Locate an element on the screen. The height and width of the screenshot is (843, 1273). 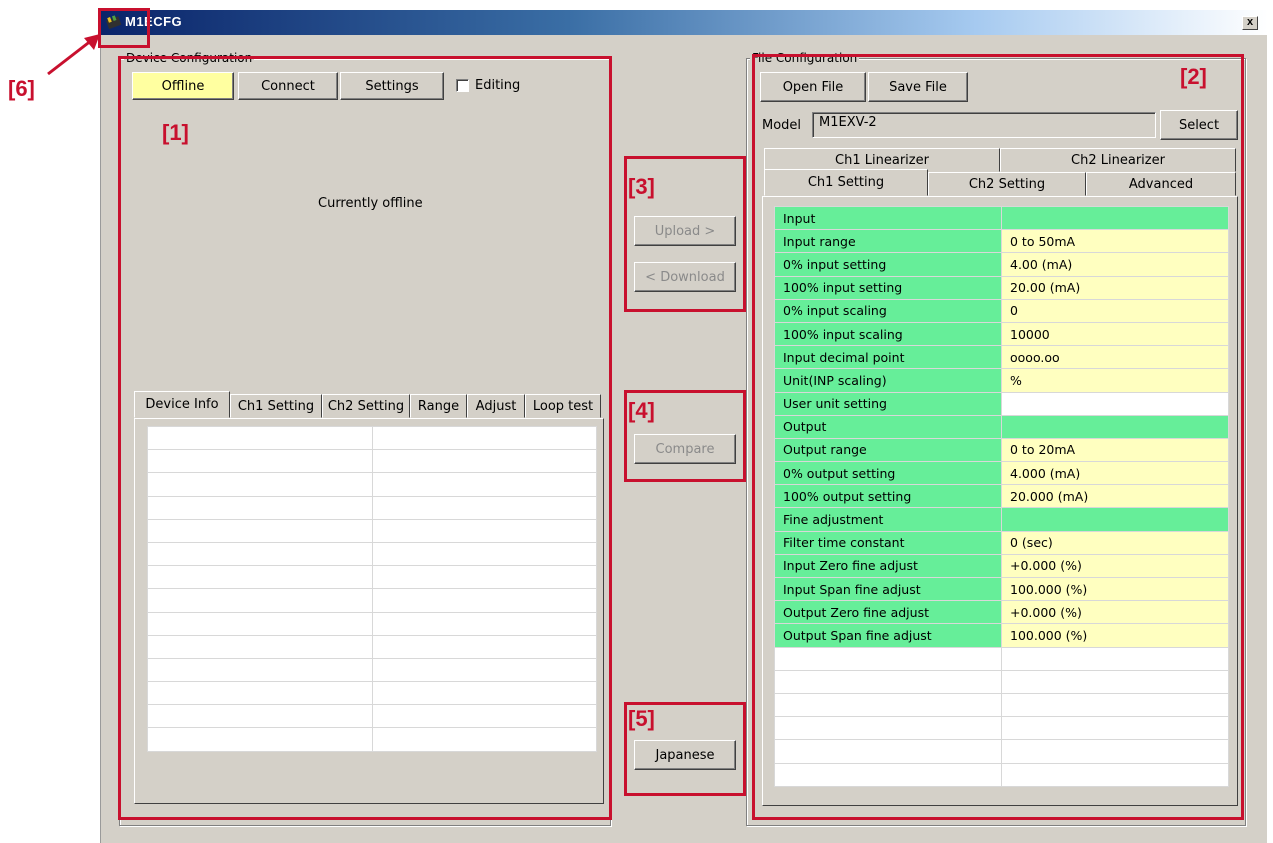
parameter-row: Unit(INP scaling)% is located at coordinates (1001, 380).